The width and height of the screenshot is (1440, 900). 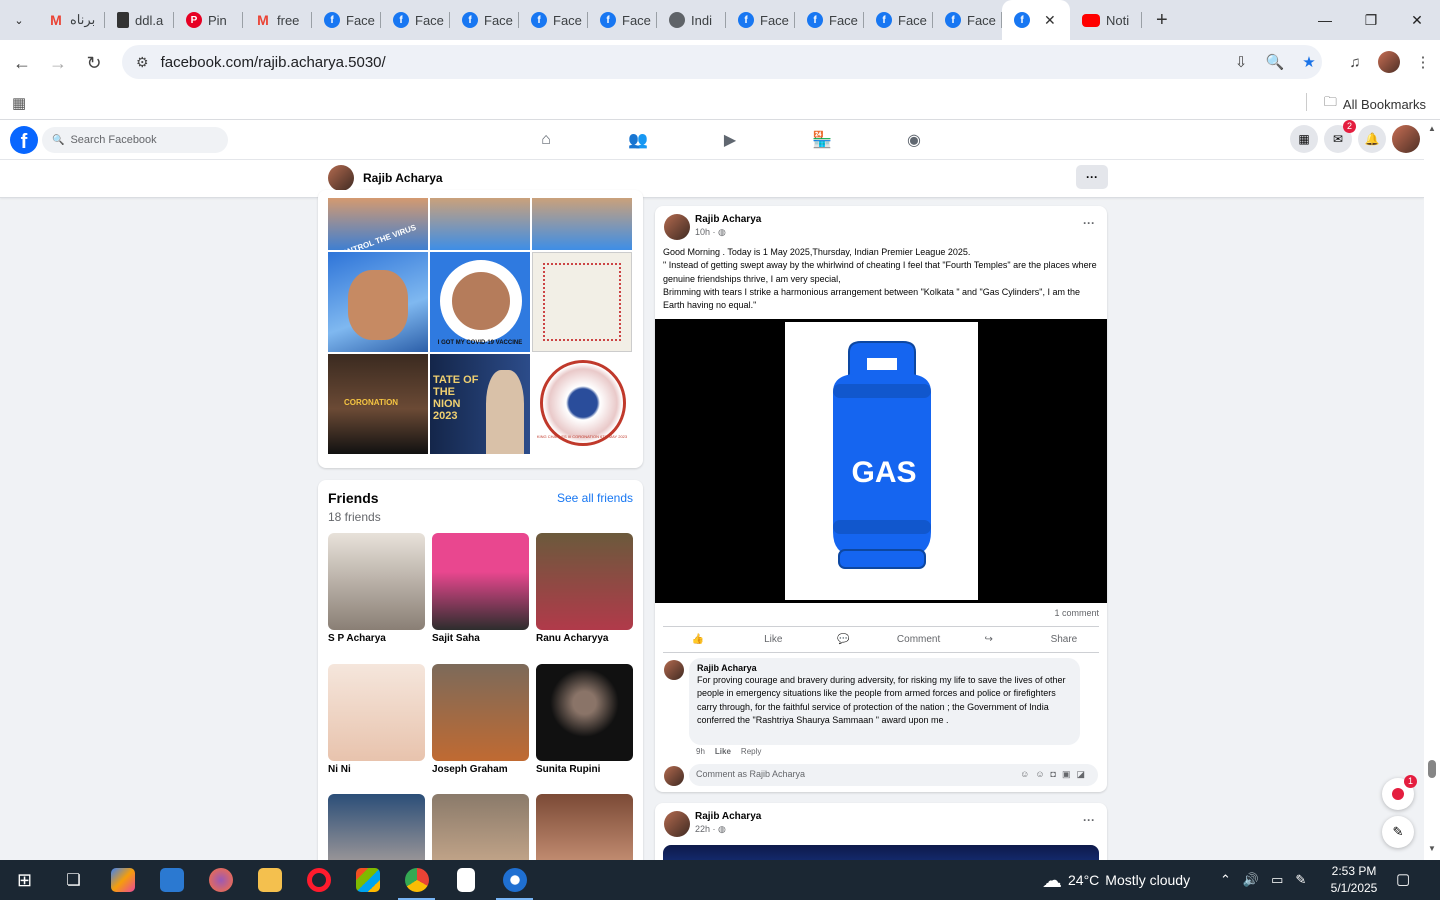 I want to click on profile-avatar-small, so click(x=341, y=178).